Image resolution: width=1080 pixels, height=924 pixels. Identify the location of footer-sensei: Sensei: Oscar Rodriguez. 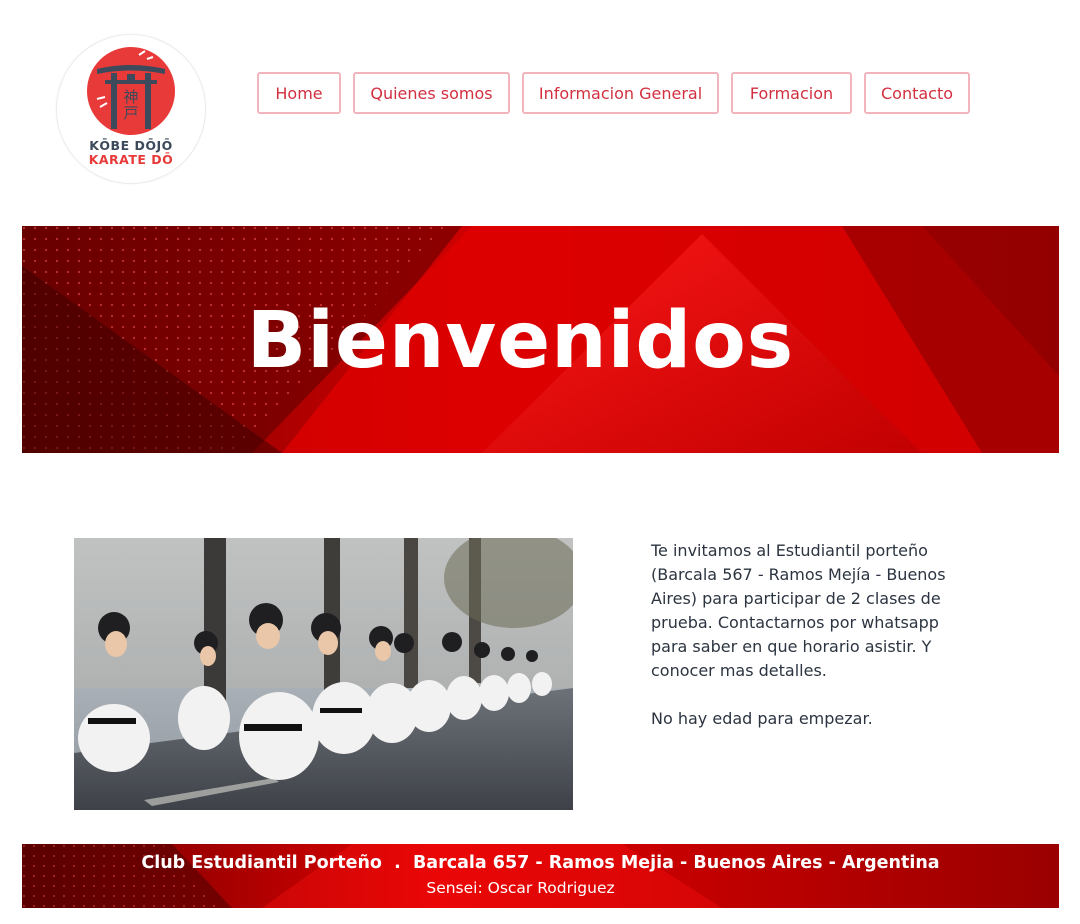
(520, 888).